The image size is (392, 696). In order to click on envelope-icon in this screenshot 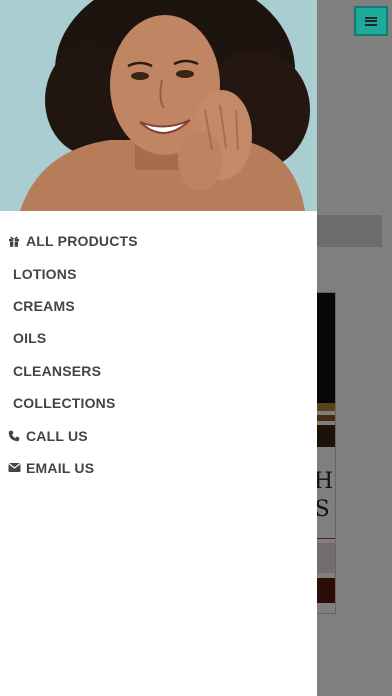, I will do `click(14, 468)`.